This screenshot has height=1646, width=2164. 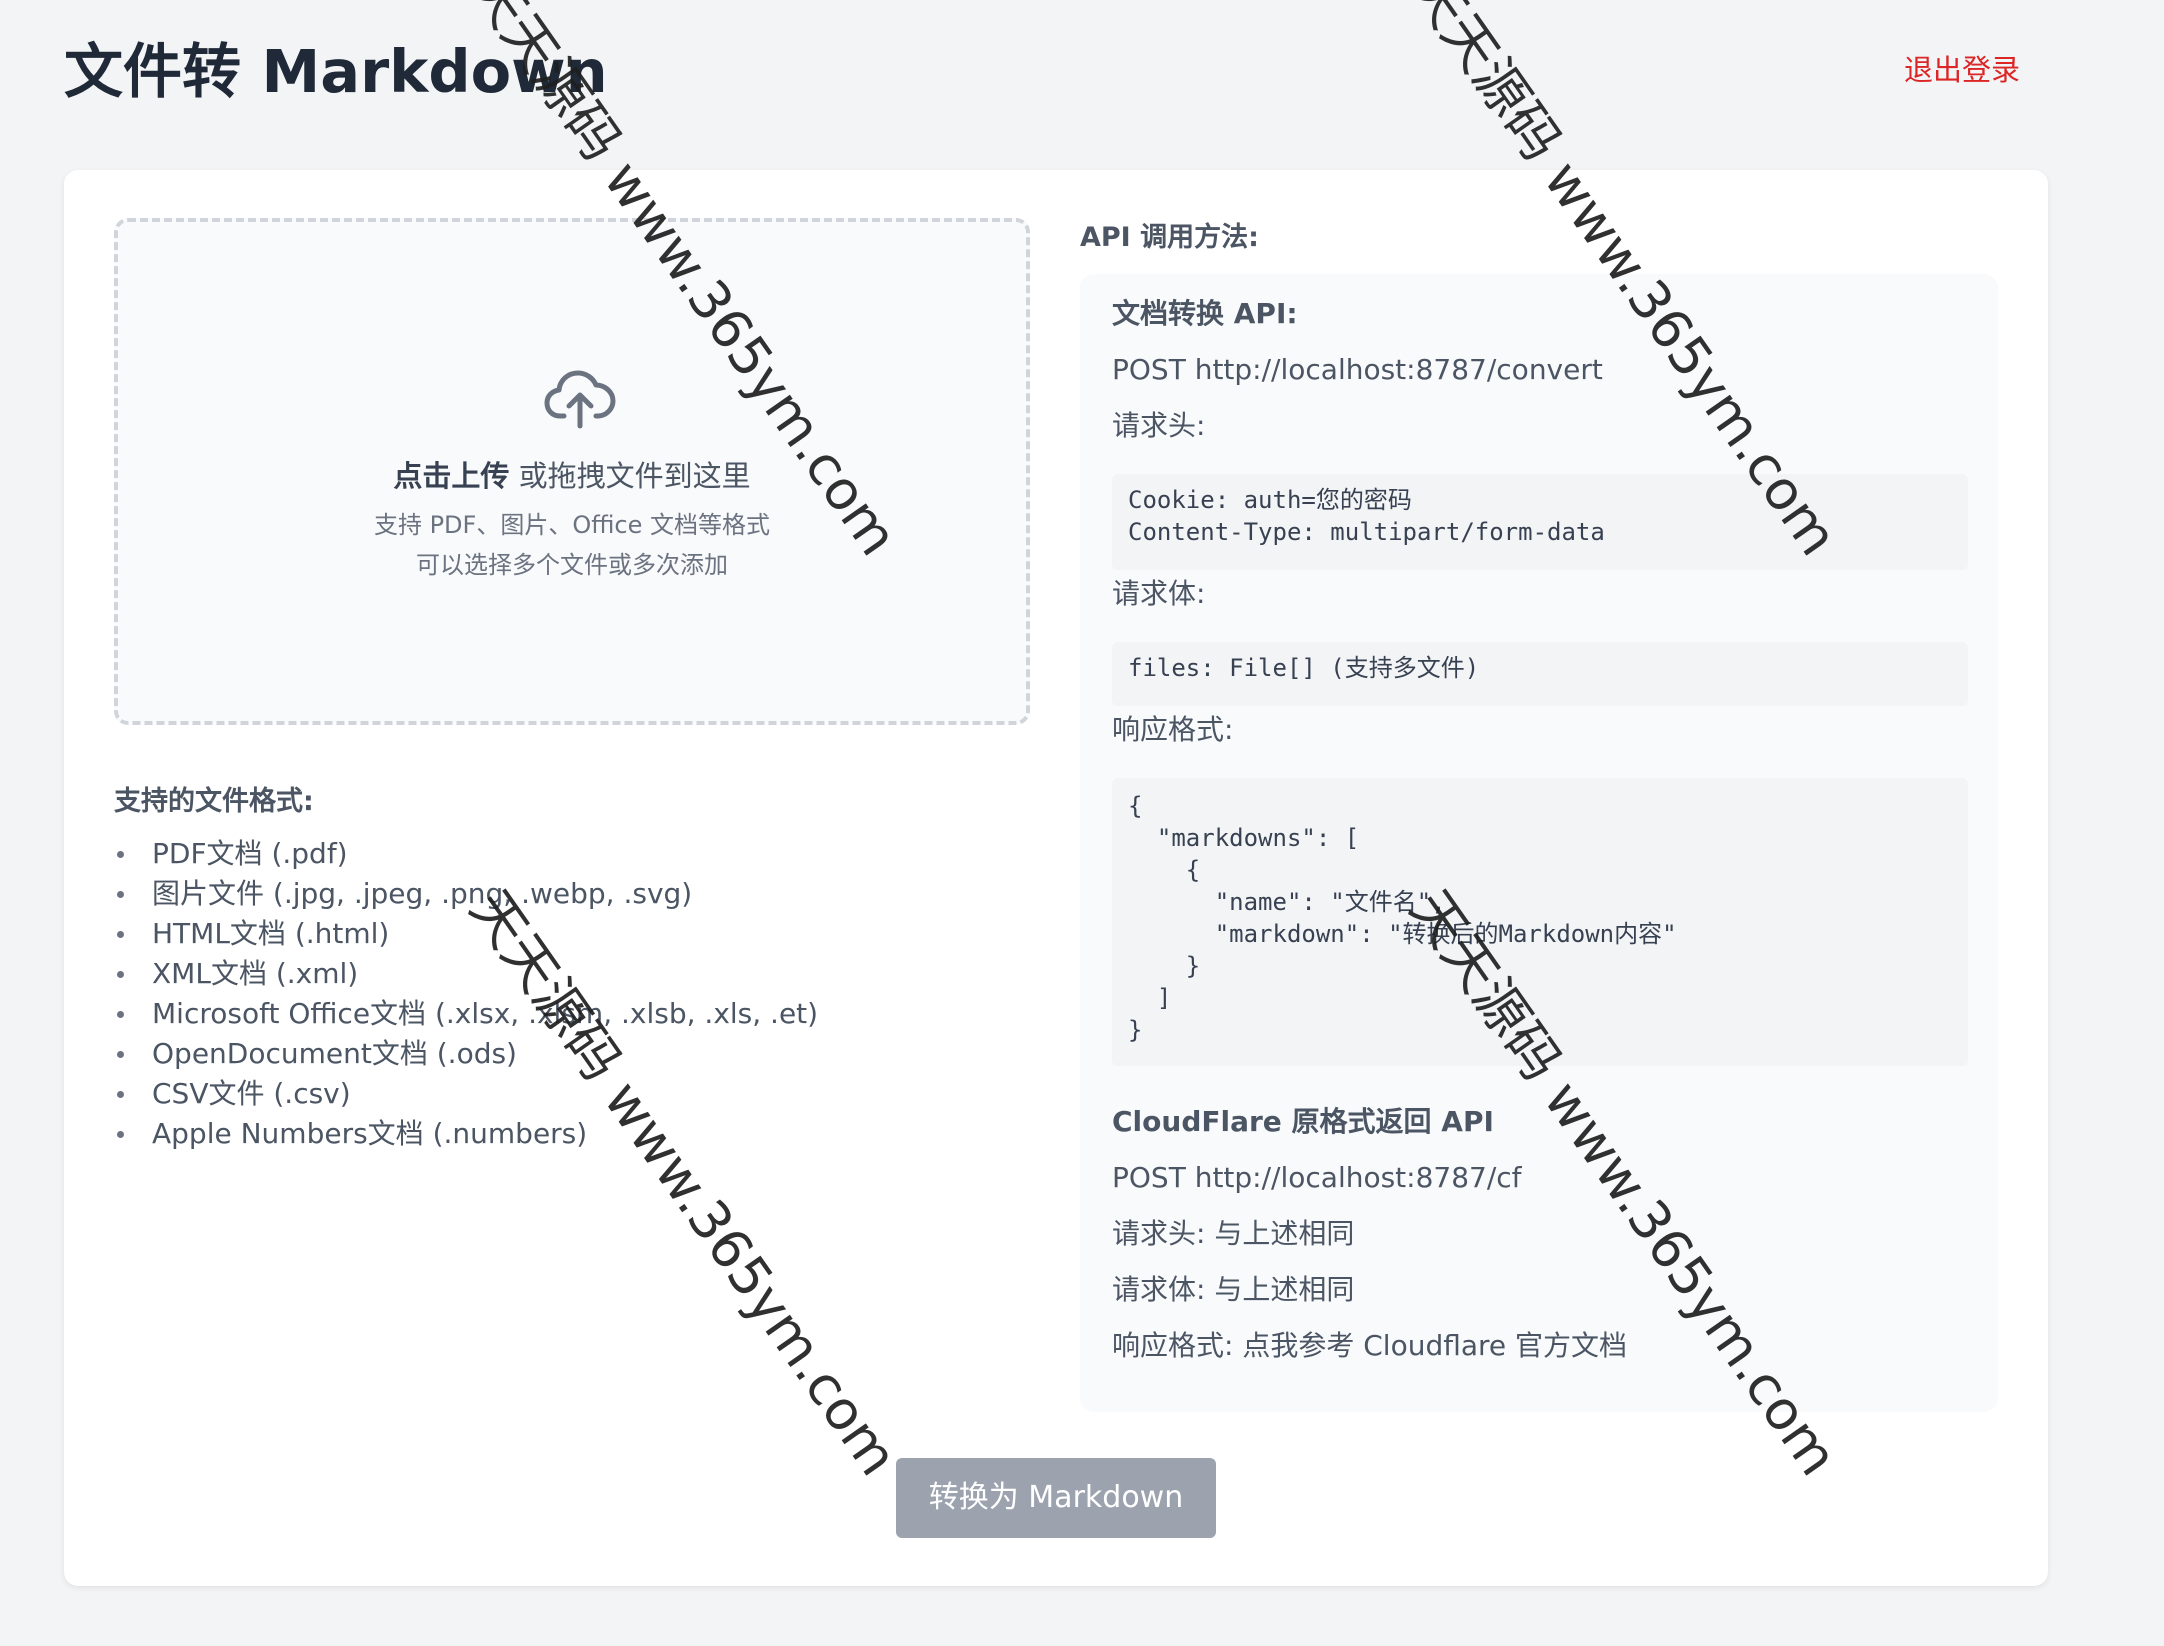 What do you see at coordinates (466, 934) in the screenshot?
I see `format-item: HTML文档 (.html)` at bounding box center [466, 934].